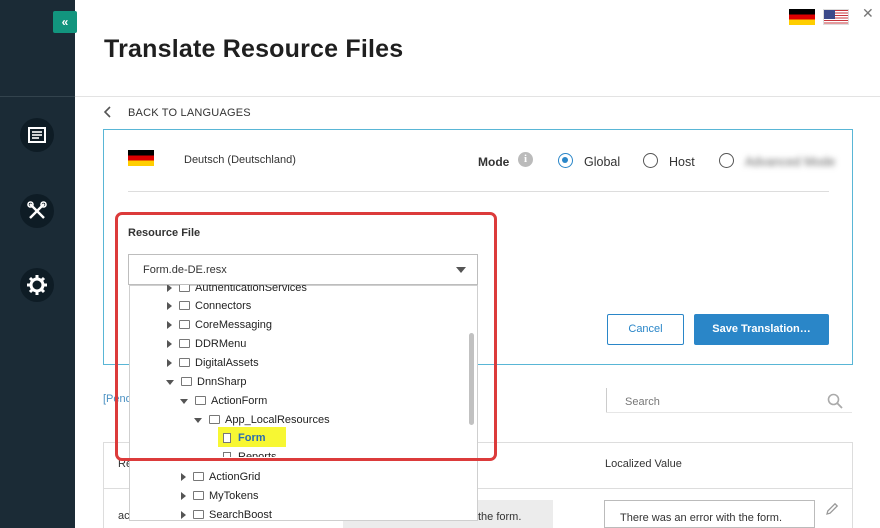  What do you see at coordinates (682, 162) in the screenshot?
I see `radio-host-label: Host` at bounding box center [682, 162].